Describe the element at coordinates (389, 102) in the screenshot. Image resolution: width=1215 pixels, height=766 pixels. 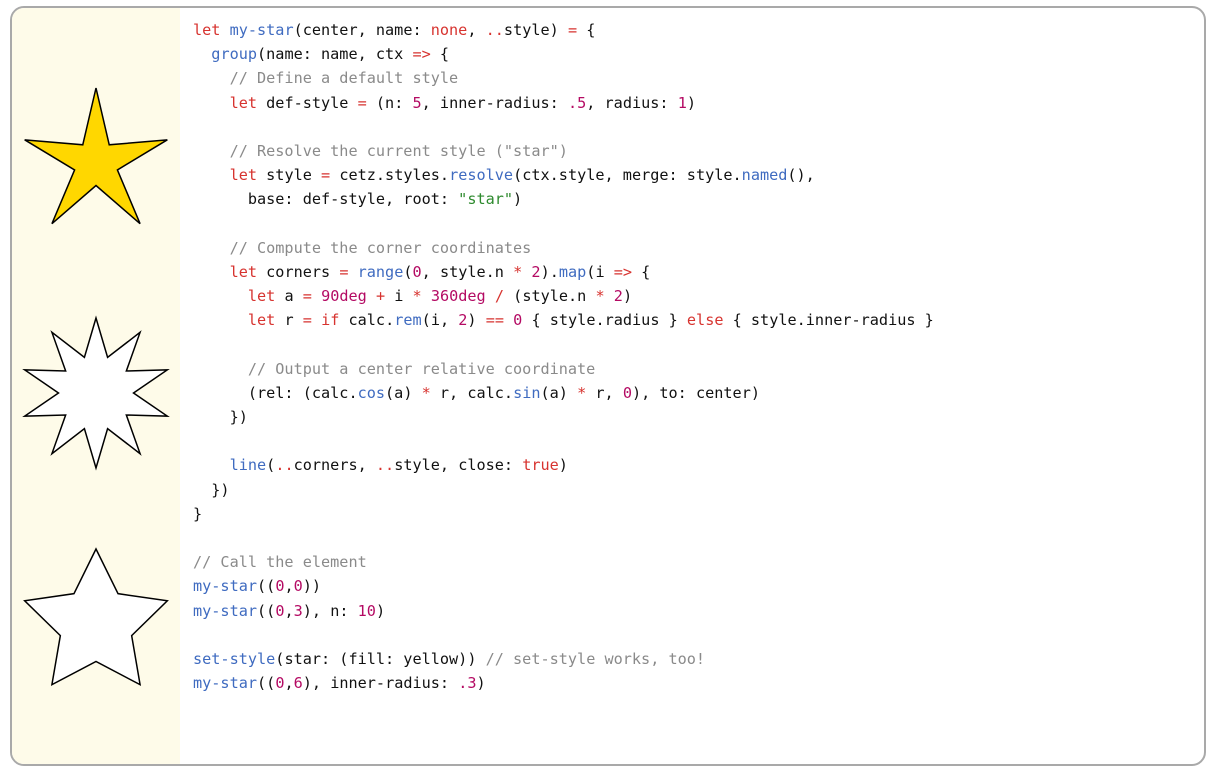
I see `code-token: (n:` at that location.